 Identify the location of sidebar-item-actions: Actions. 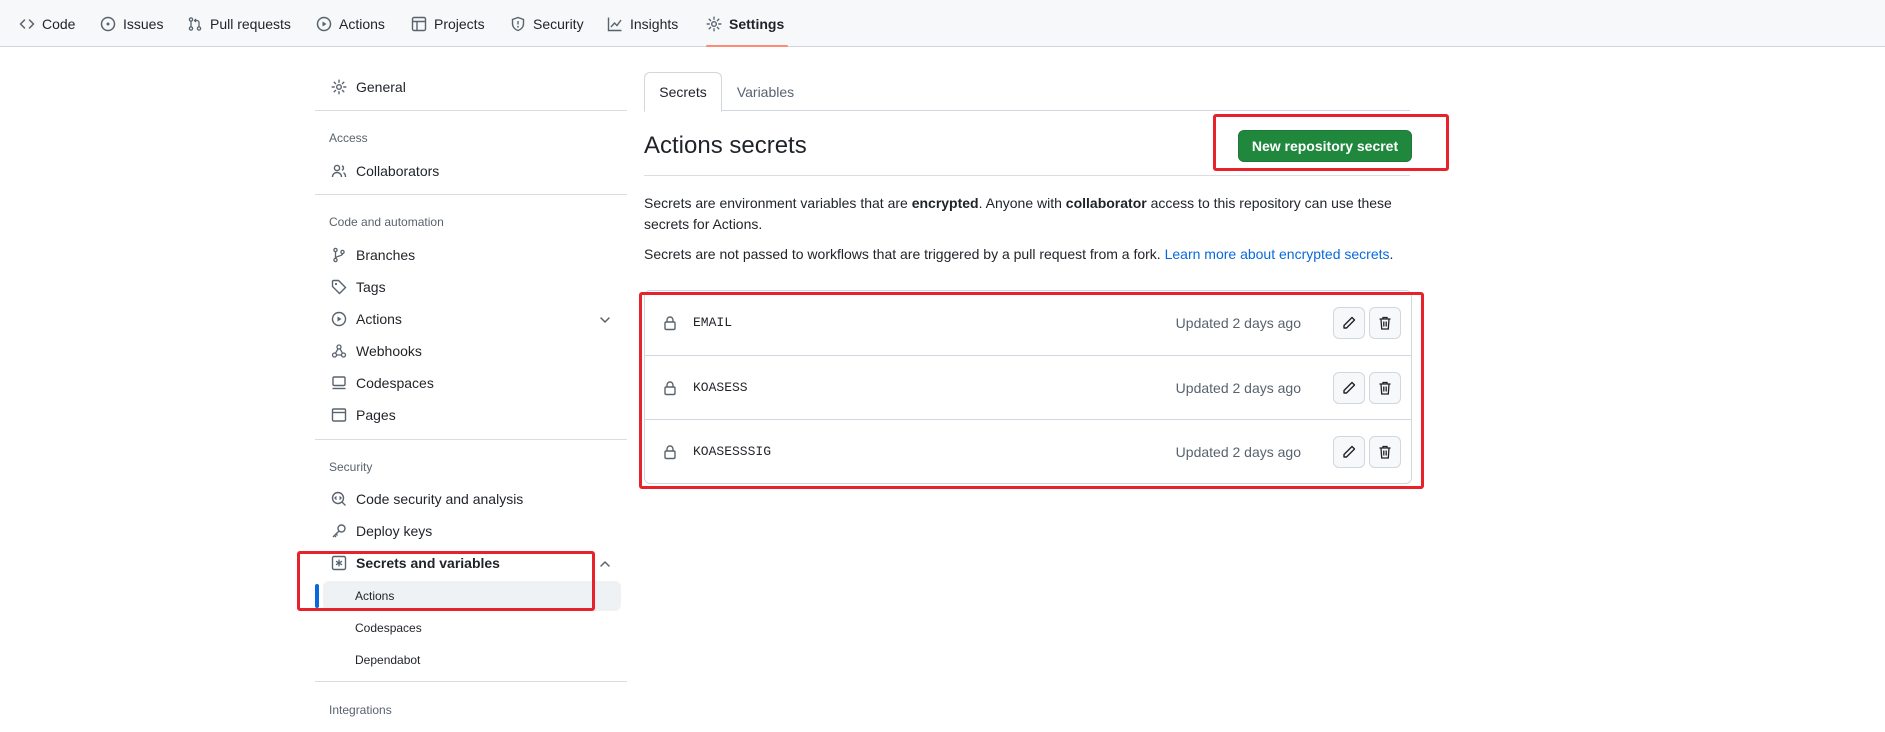
(366, 319).